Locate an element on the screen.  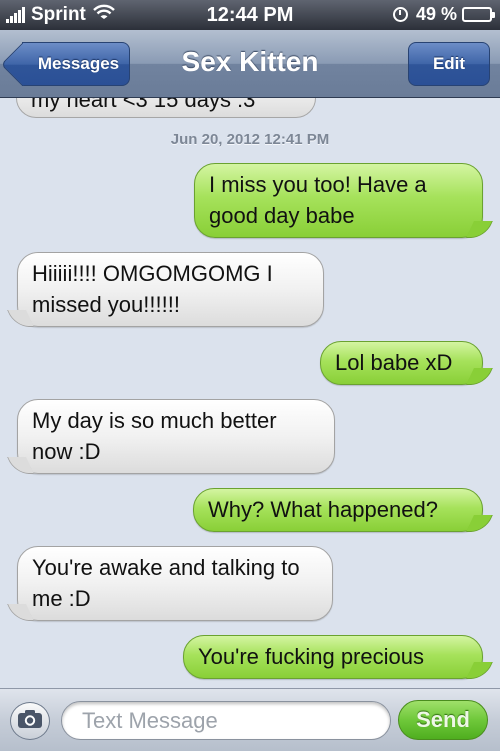
message-timestamp: Jun 20, 2012 12:41 PM is located at coordinates (250, 139).